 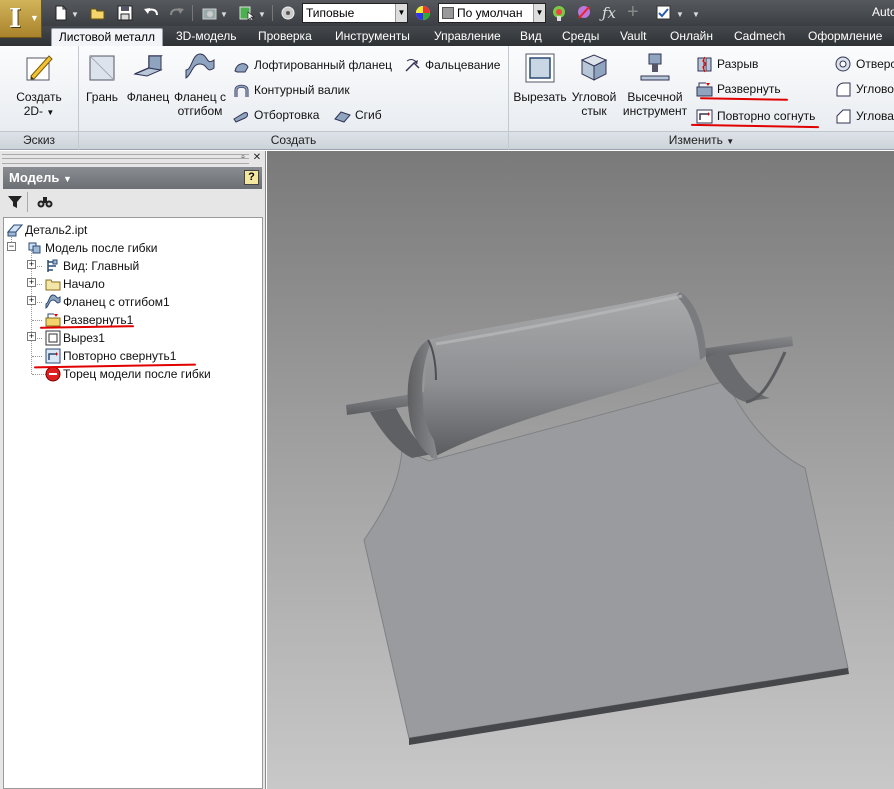 What do you see at coordinates (243, 158) in the screenshot?
I see `pane-maximize-icon: ▫` at bounding box center [243, 158].